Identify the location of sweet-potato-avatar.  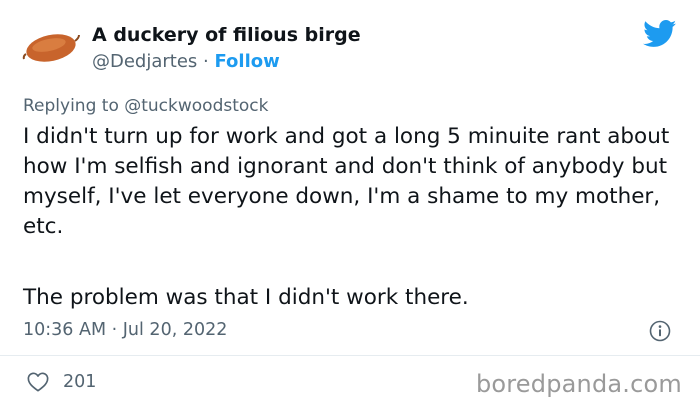
(51, 47).